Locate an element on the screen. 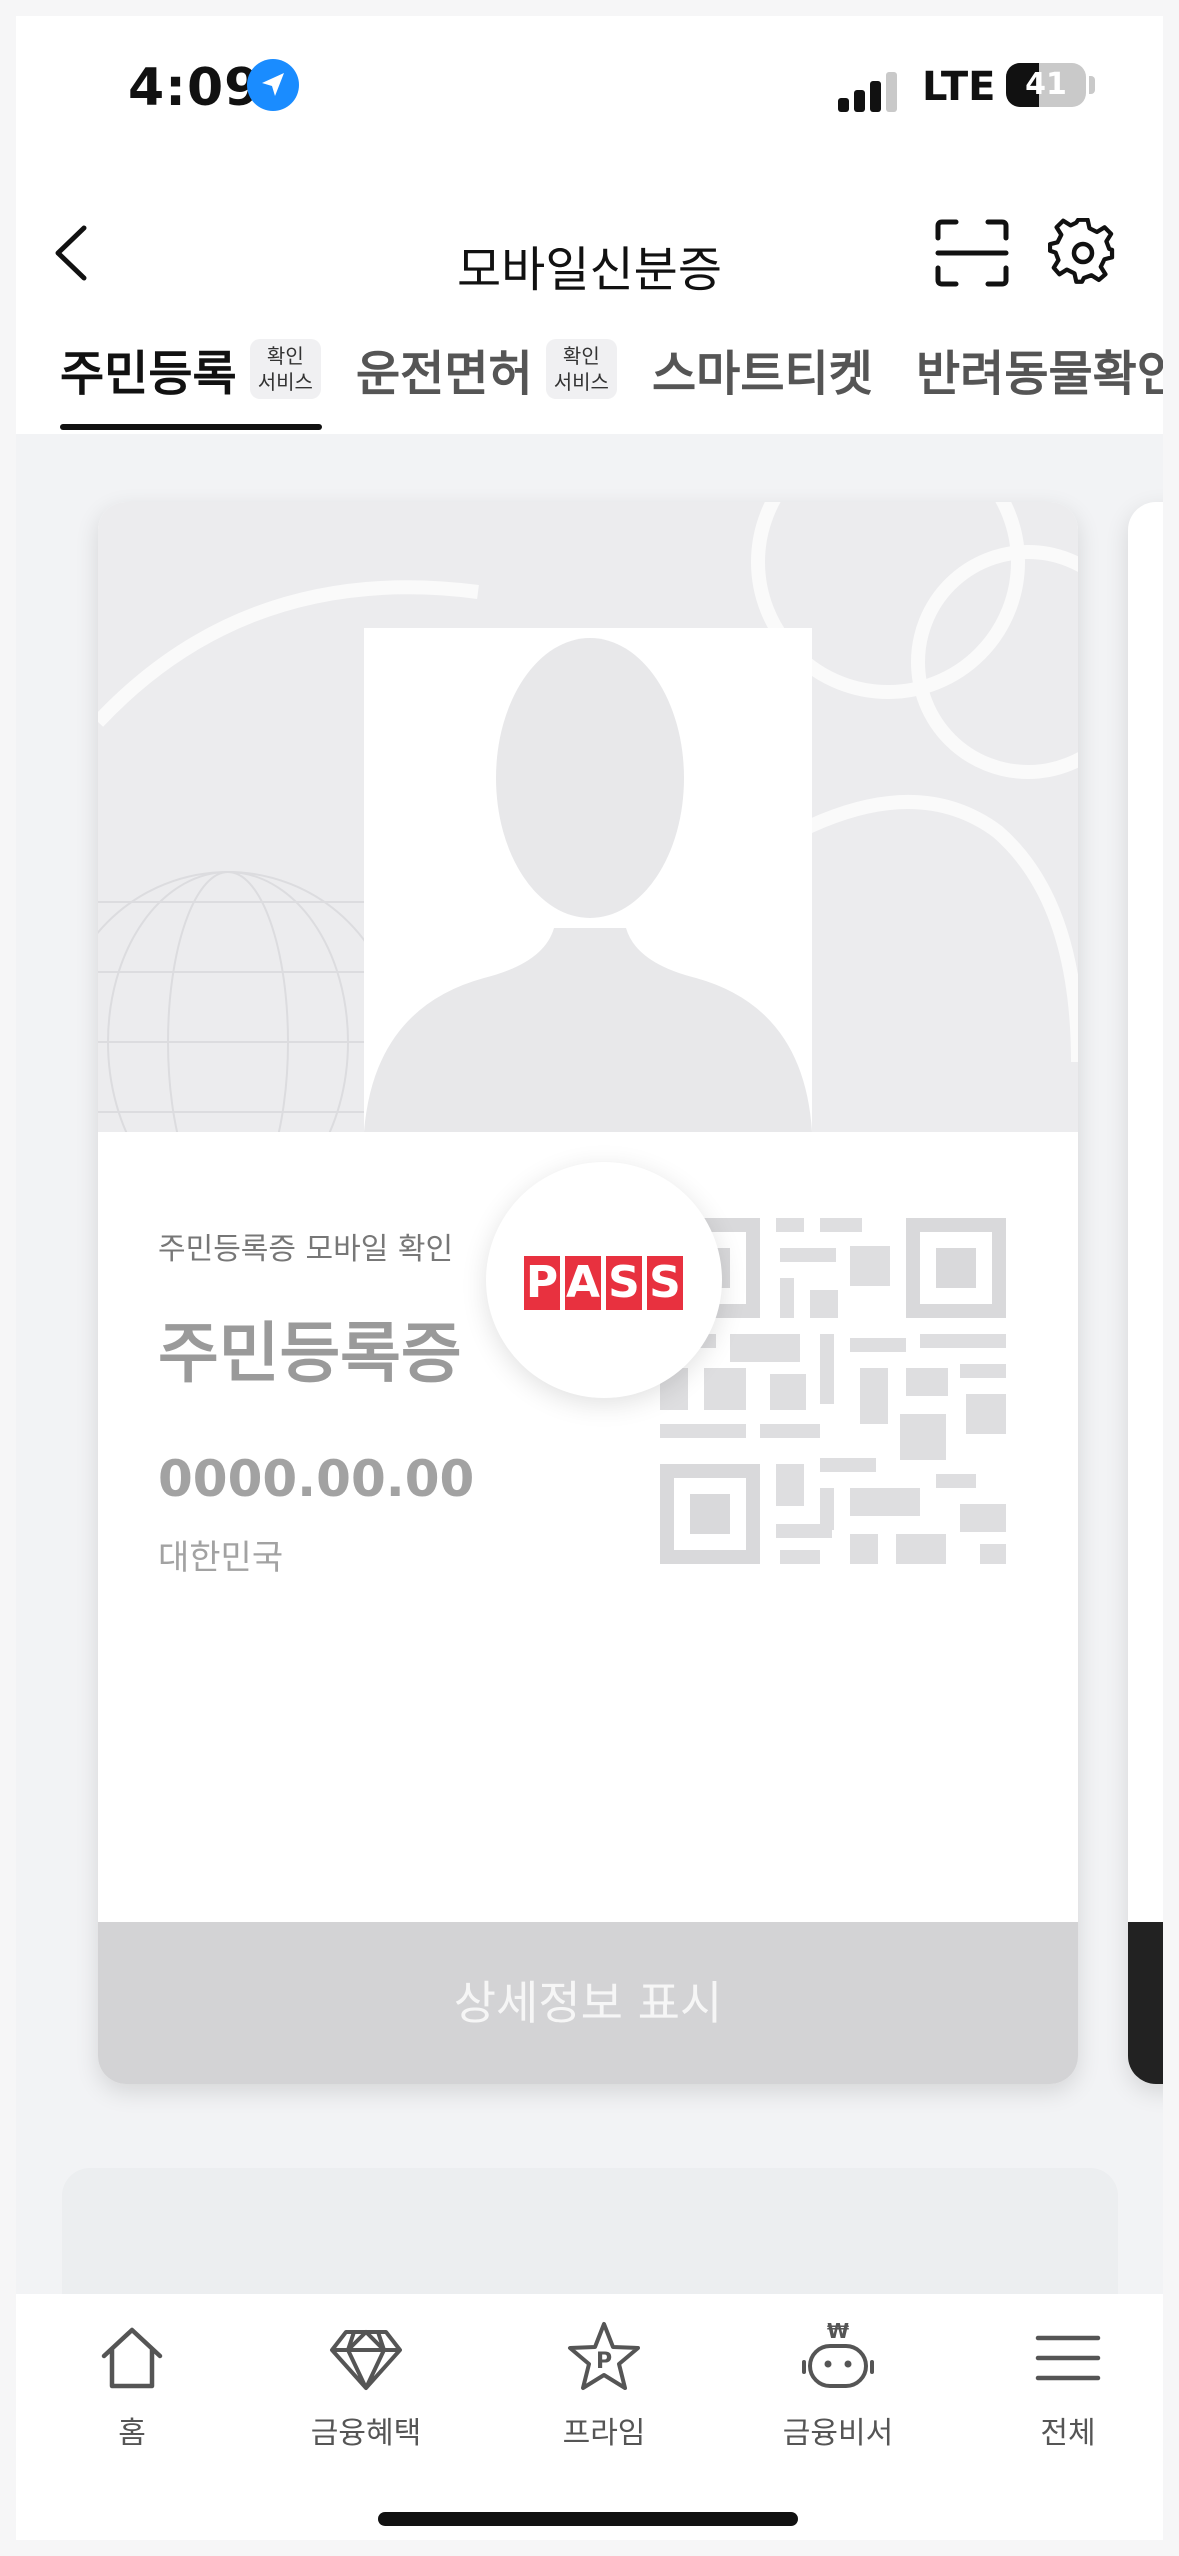  tabbar-item-home: 홈 is located at coordinates (132, 2385).